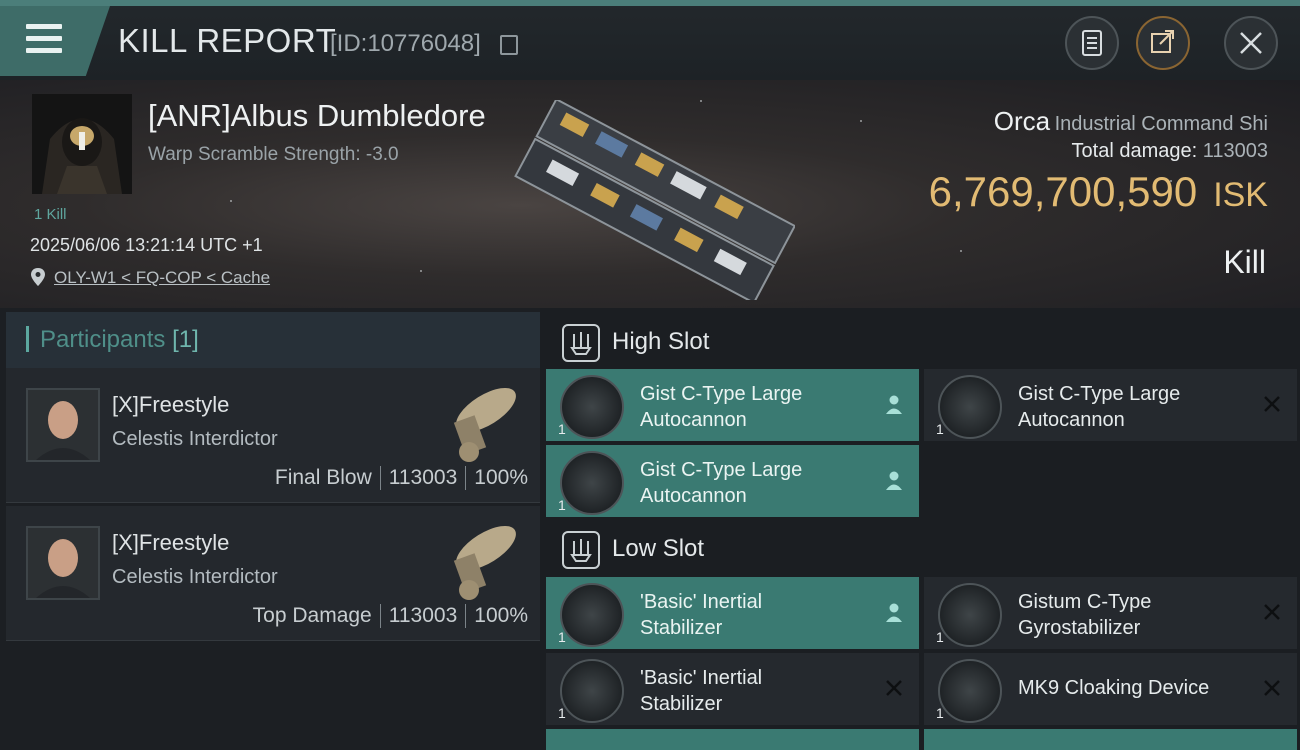  Describe the element at coordinates (650, 3) in the screenshot. I see `header-accent-line` at that location.